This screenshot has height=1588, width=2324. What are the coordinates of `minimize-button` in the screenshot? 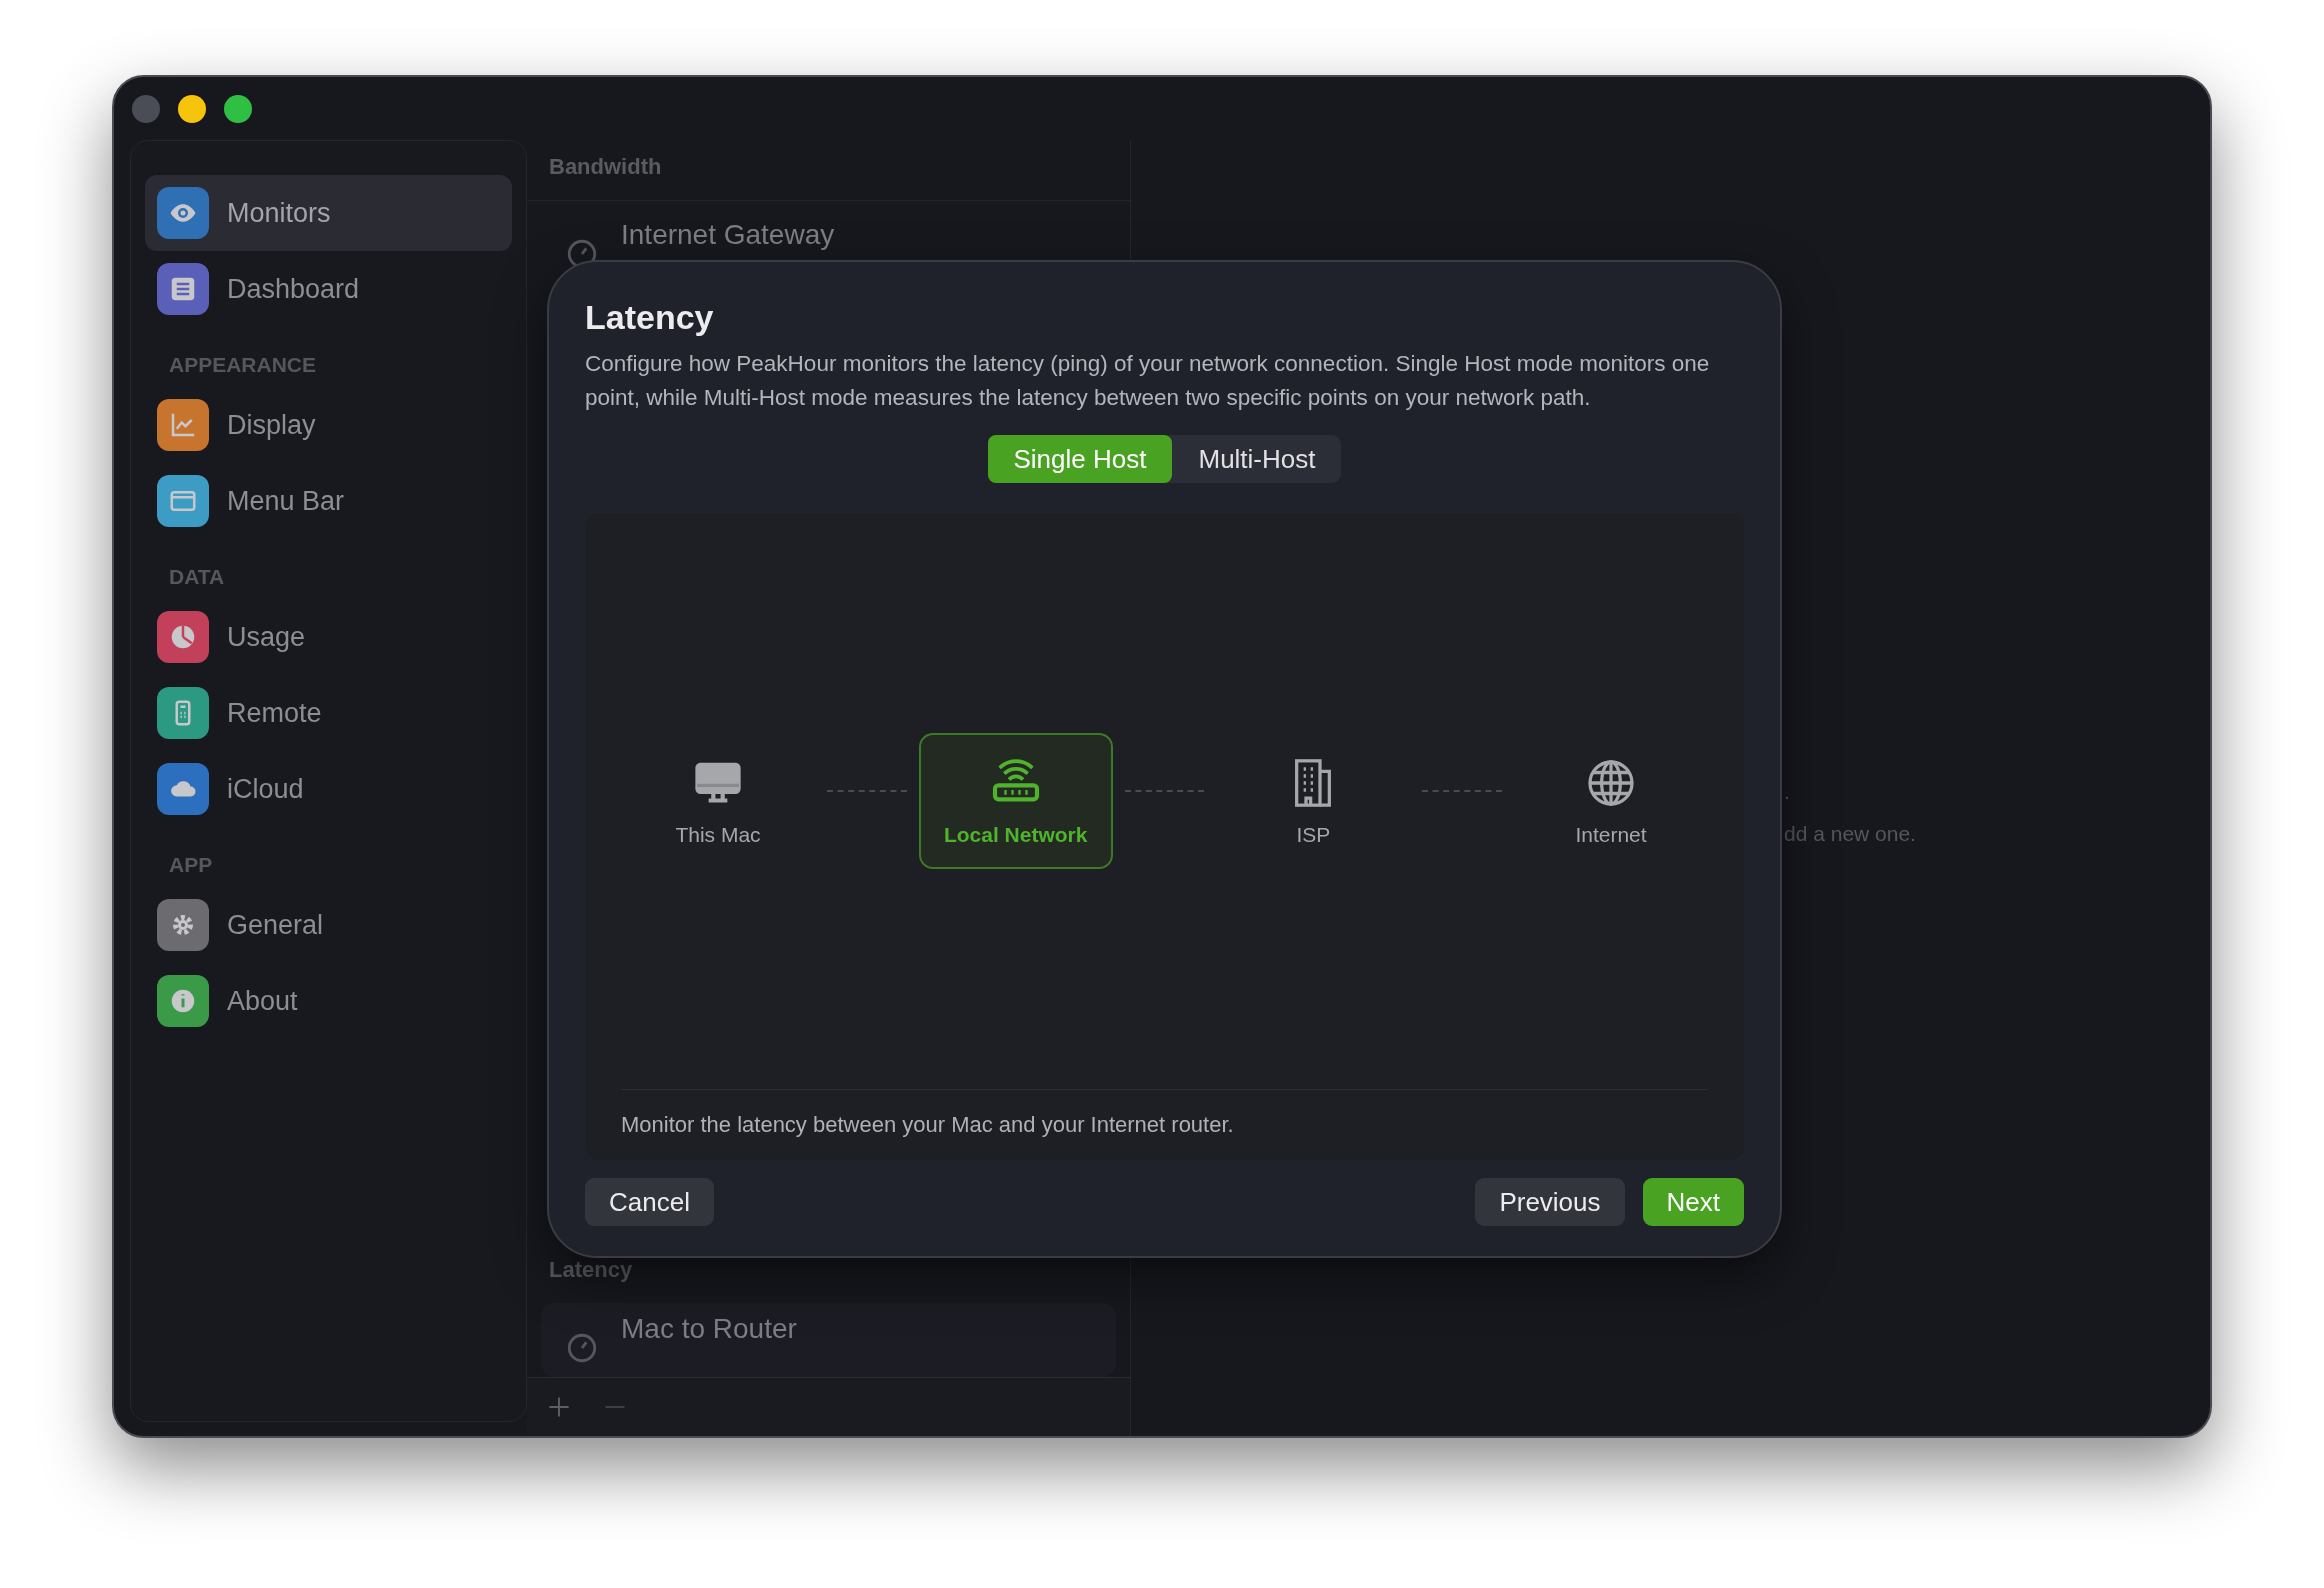 It's located at (192, 108).